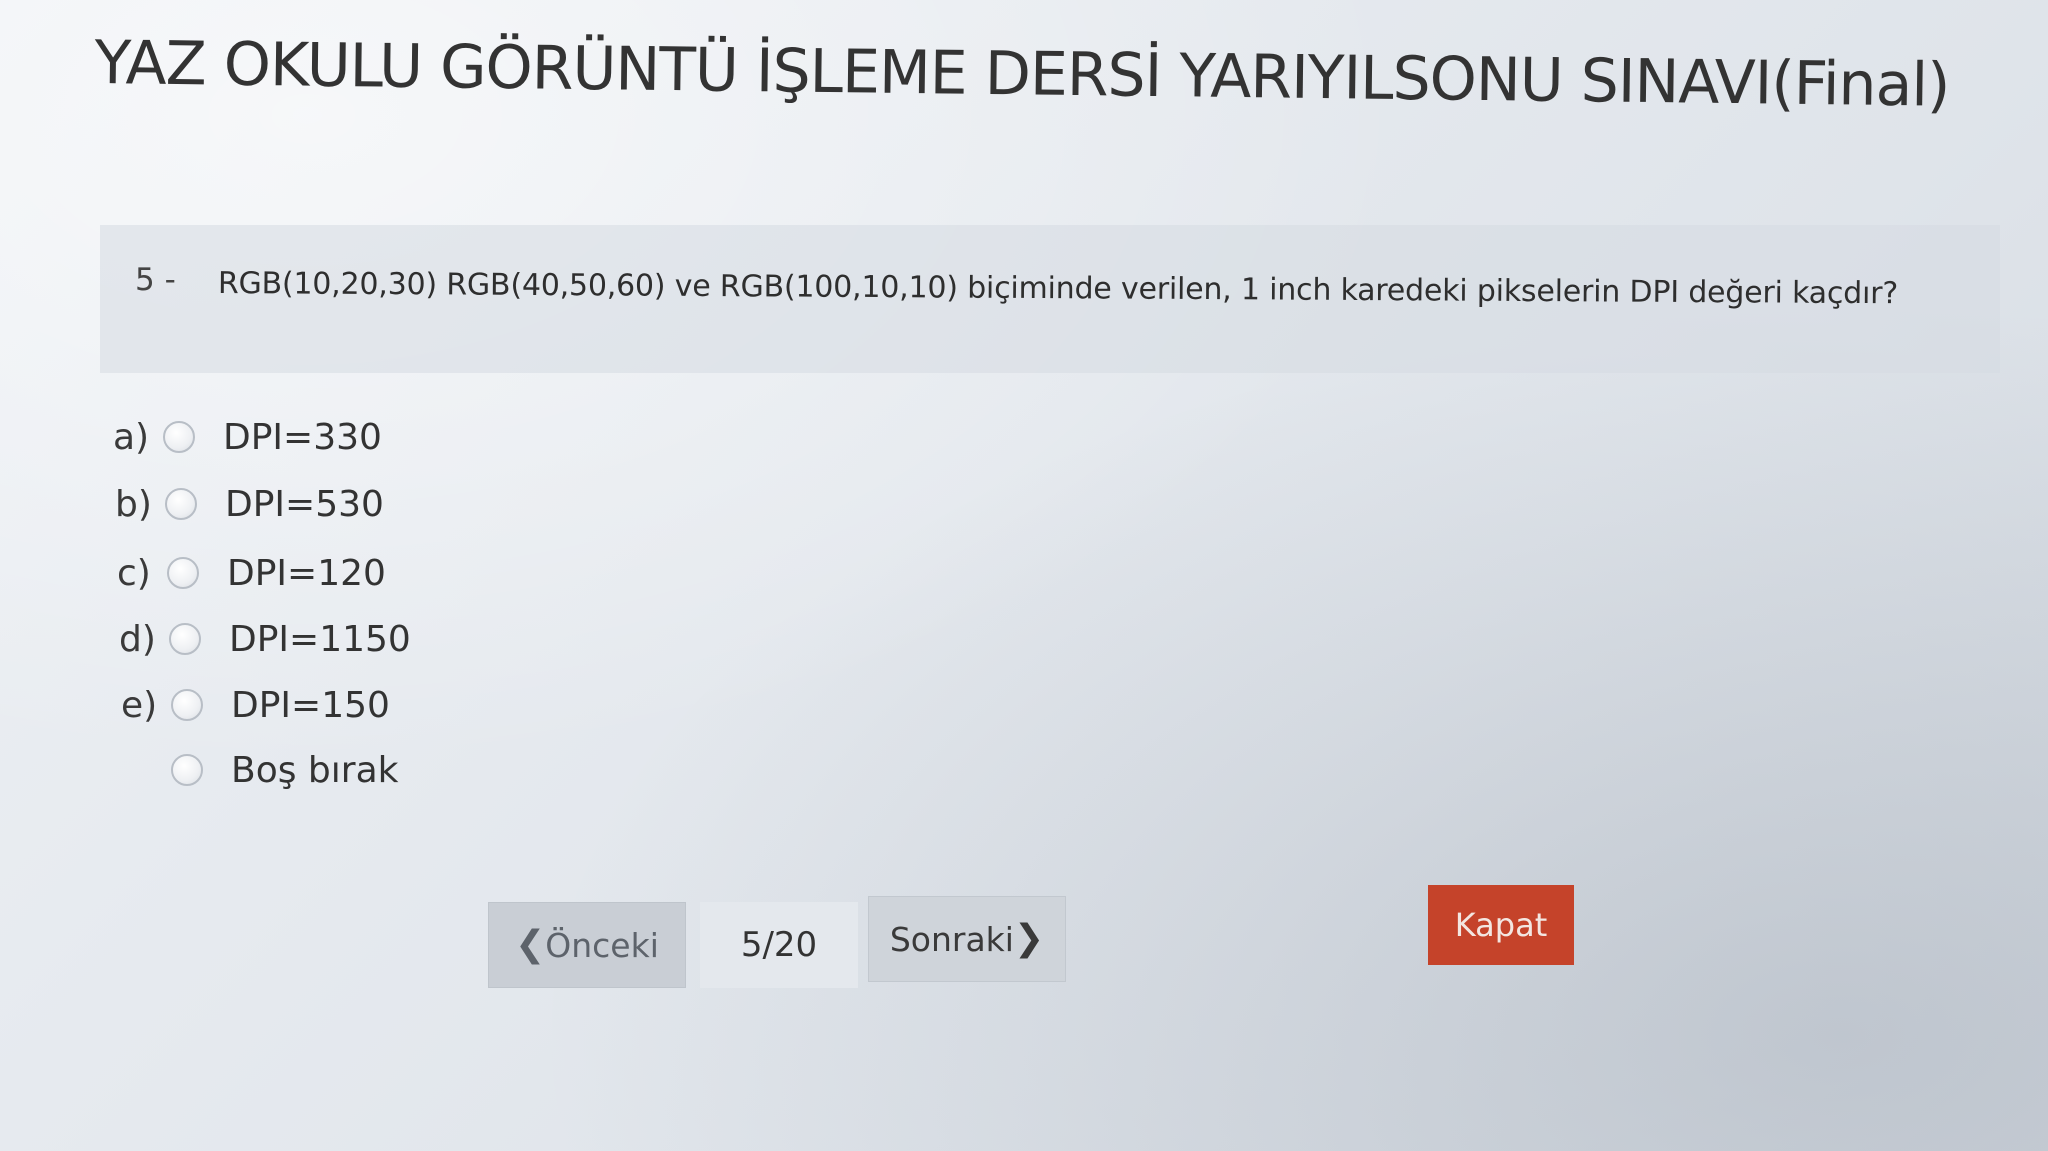 Image resolution: width=2048 pixels, height=1151 pixels. What do you see at coordinates (951, 939) in the screenshot?
I see `next-button-label: Sonraki` at bounding box center [951, 939].